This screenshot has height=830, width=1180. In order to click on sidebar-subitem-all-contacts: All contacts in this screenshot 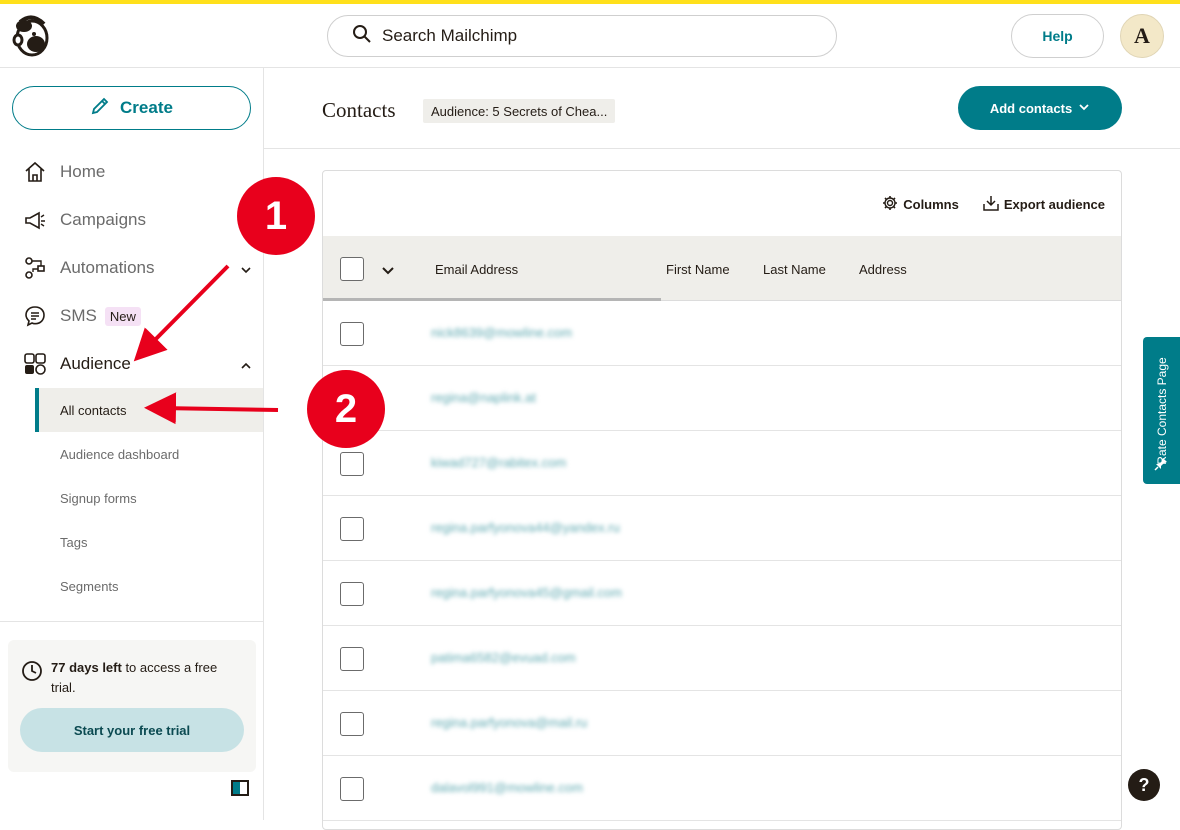, I will do `click(149, 410)`.